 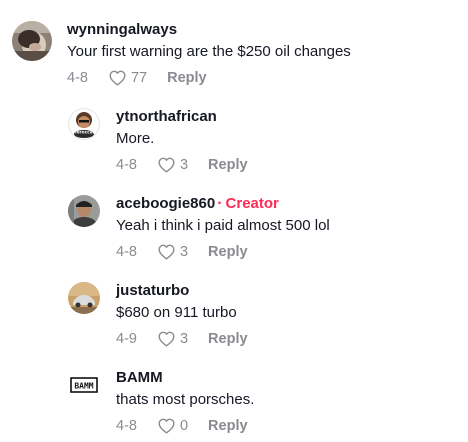 I want to click on user-avatar: BAMM, so click(x=84, y=385).